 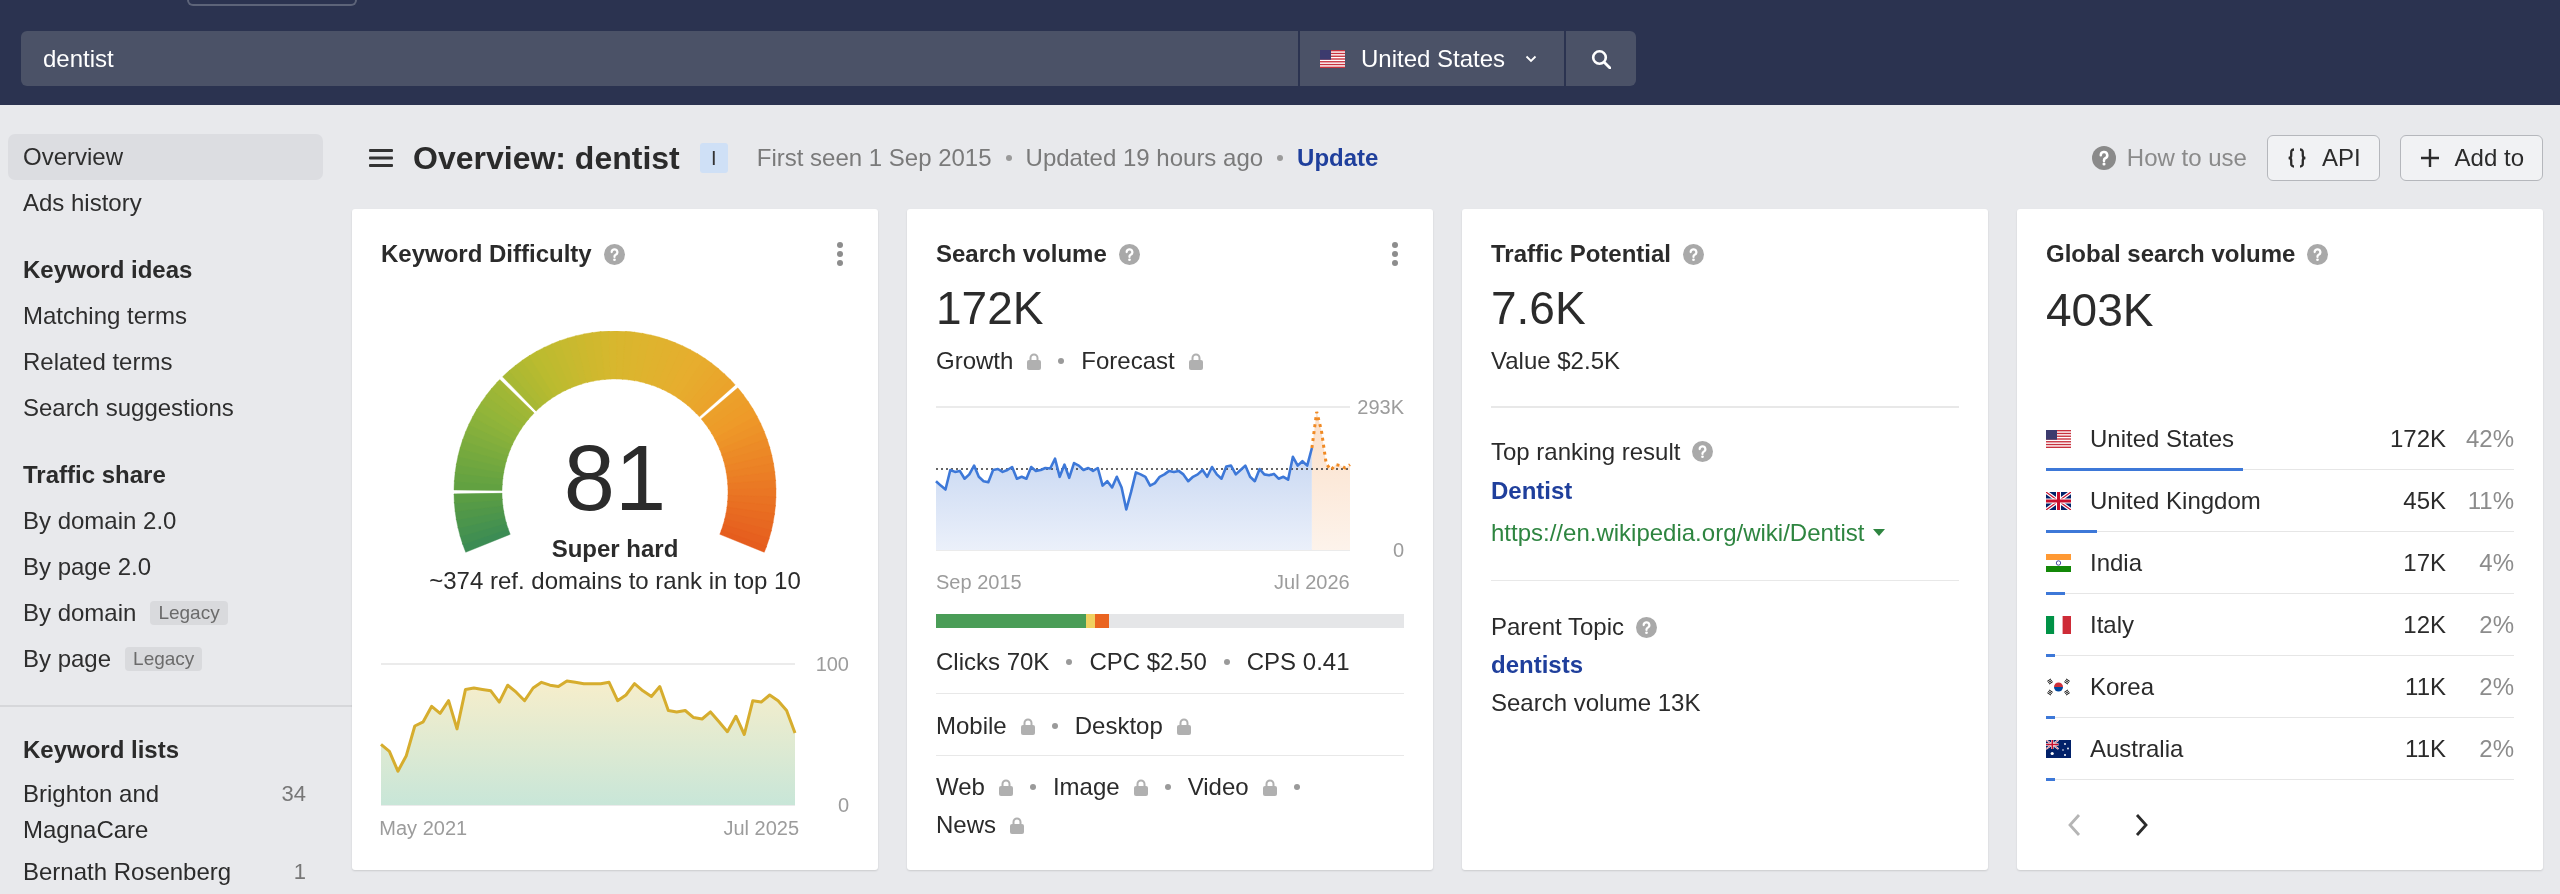 What do you see at coordinates (2058, 748) in the screenshot?
I see `australia-flag-icon` at bounding box center [2058, 748].